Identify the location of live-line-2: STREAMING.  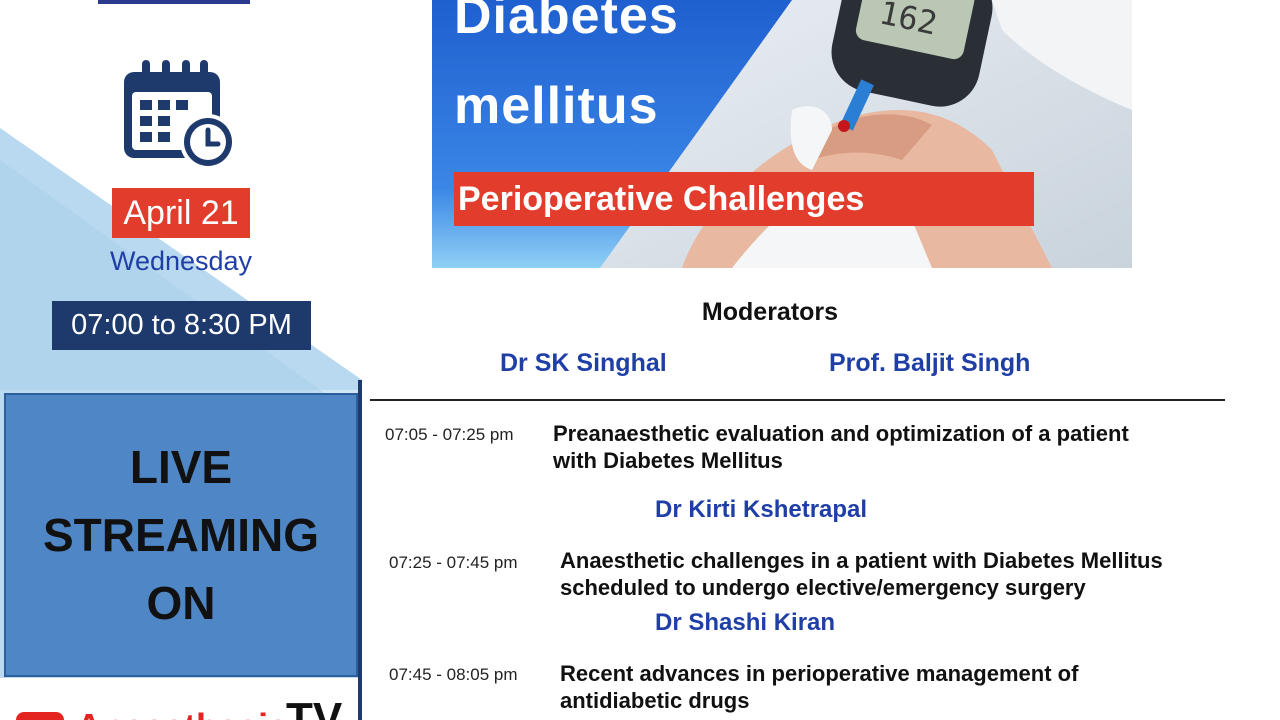
(181, 535).